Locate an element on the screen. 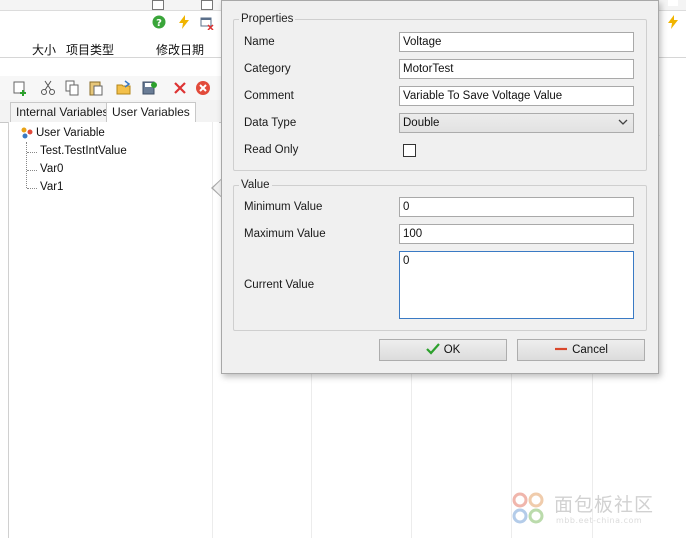 The height and width of the screenshot is (538, 686). lightning-icon is located at coordinates (184, 22).